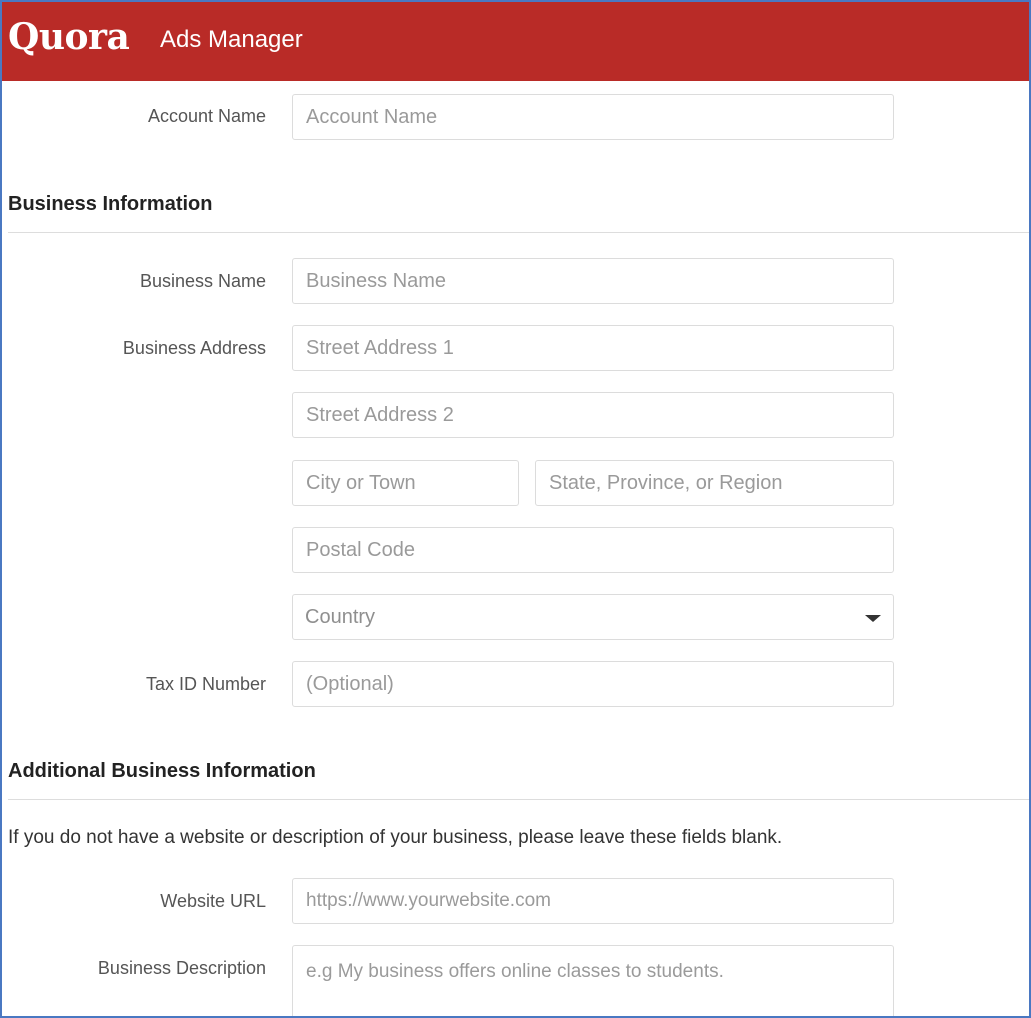 This screenshot has width=1031, height=1018. What do you see at coordinates (110, 204) in the screenshot?
I see `business-information-heading: Business Information` at bounding box center [110, 204].